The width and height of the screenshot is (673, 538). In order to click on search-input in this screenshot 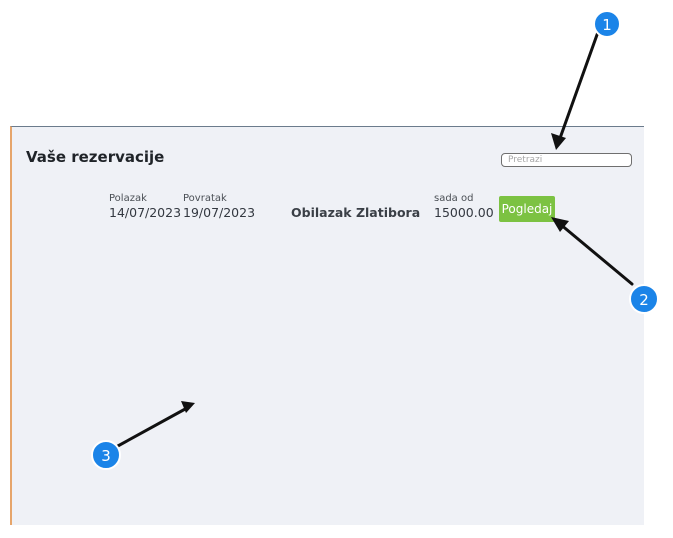, I will do `click(566, 160)`.